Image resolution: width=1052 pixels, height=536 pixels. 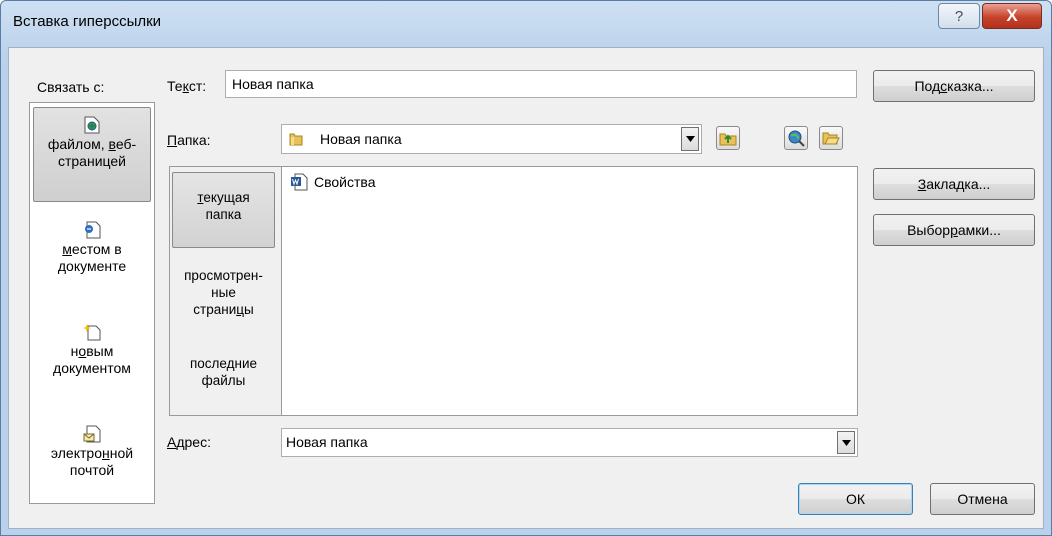 What do you see at coordinates (92, 266) in the screenshot?
I see `place-doc-label-c: документе` at bounding box center [92, 266].